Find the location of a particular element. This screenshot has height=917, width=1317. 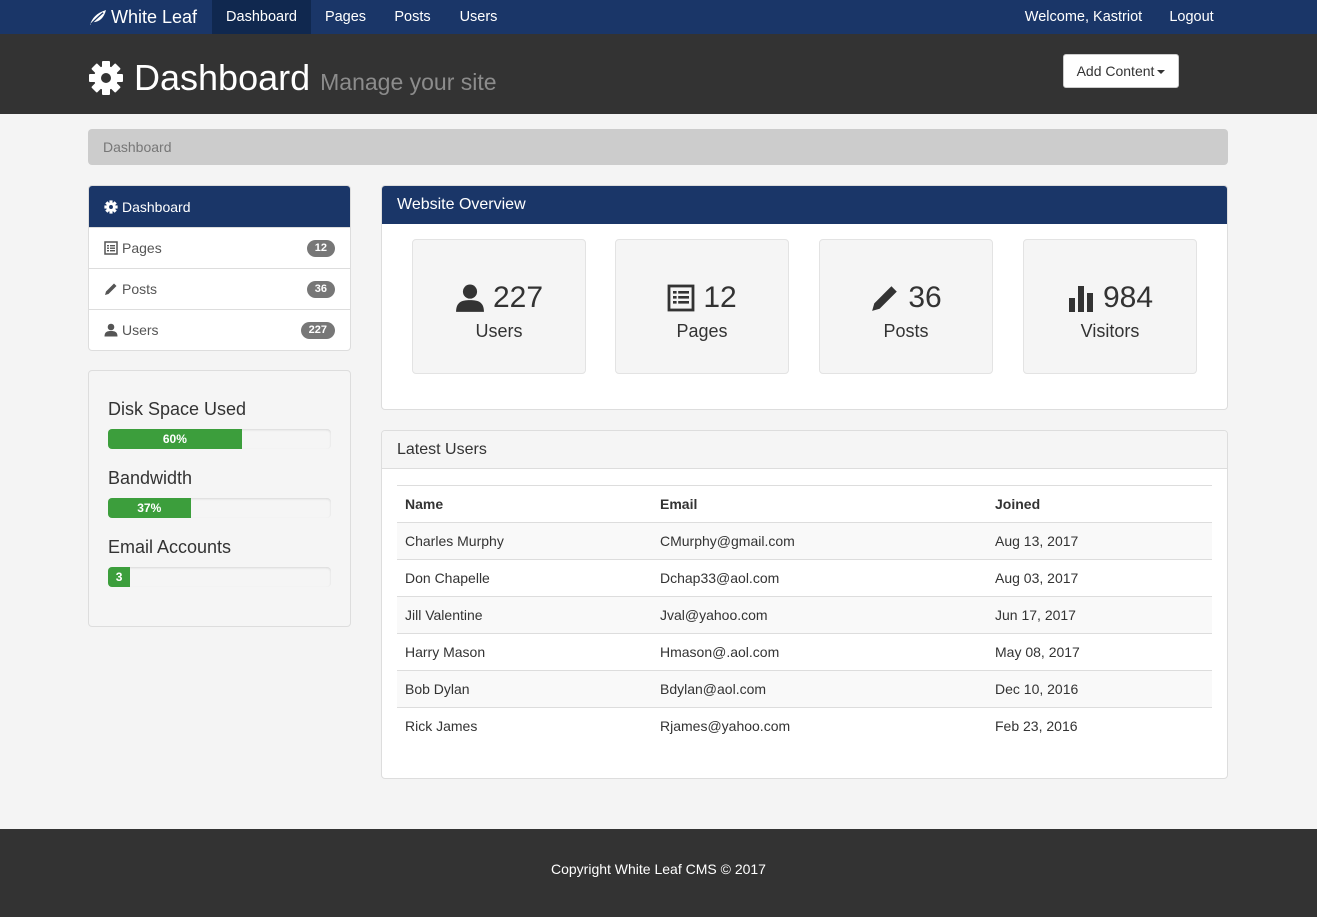

sidebar-item-label: Users is located at coordinates (140, 330).